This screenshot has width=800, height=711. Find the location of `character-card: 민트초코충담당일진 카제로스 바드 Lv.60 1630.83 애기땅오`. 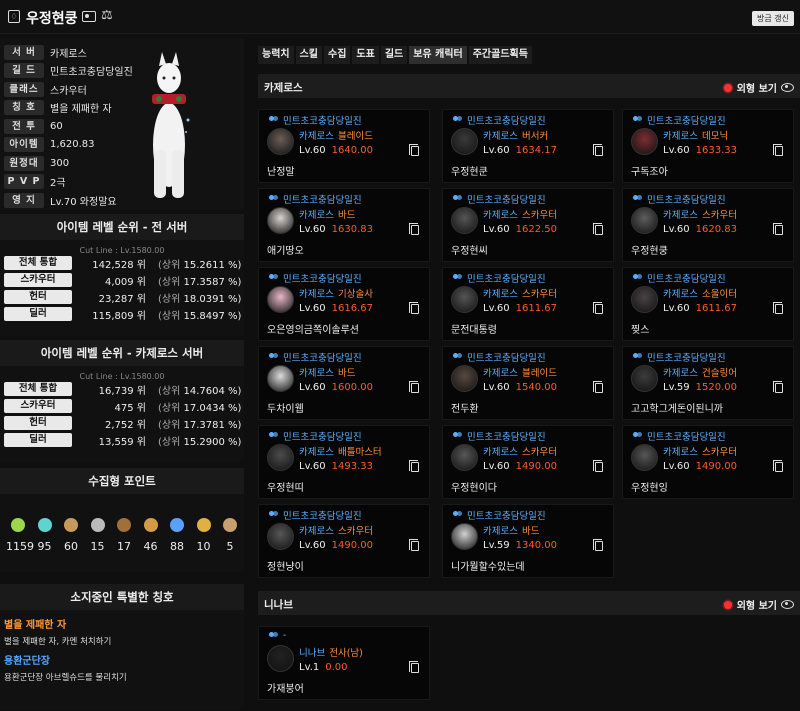

character-card: 민트초코충담당일진 카제로스 바드 Lv.60 1630.83 애기땅오 is located at coordinates (344, 225).